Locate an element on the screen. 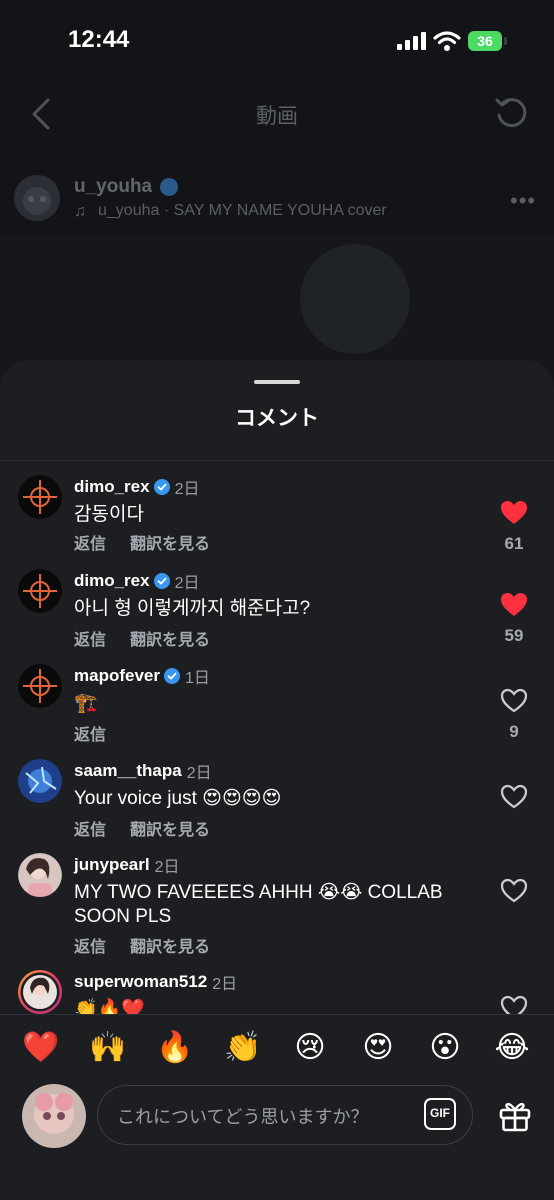  comment-header: saam__thapa 2日 is located at coordinates (143, 771).